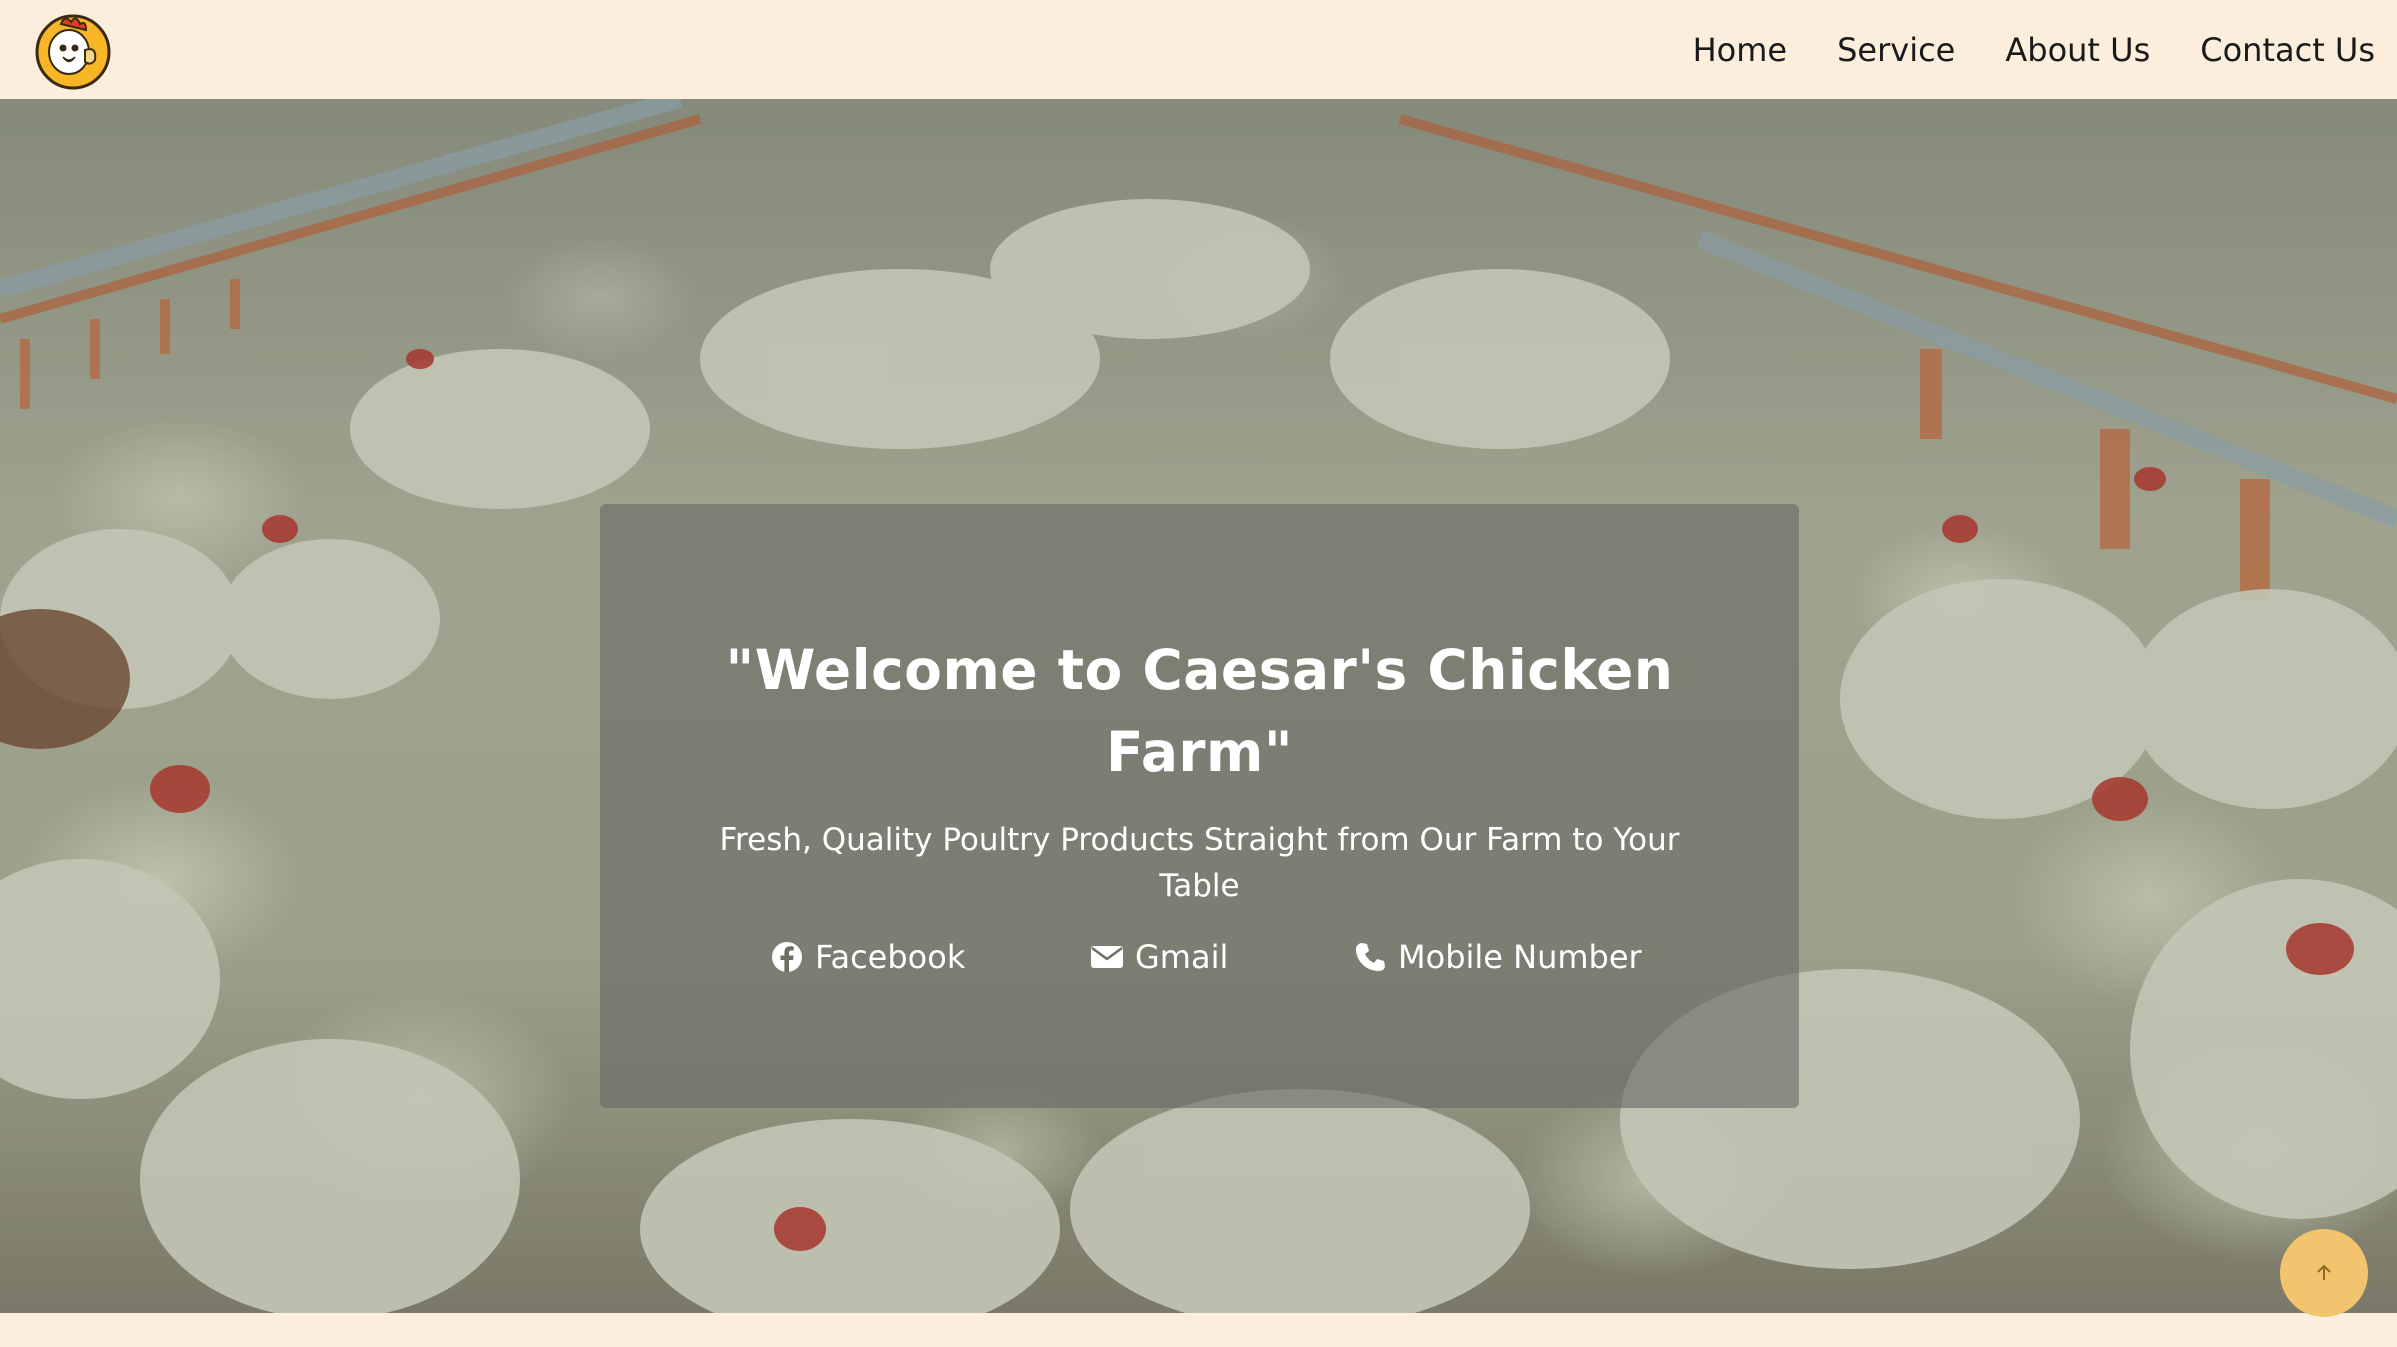 The image size is (2397, 1347). I want to click on contact-links: Facebook Gmail Mobile Number, so click(1199, 963).